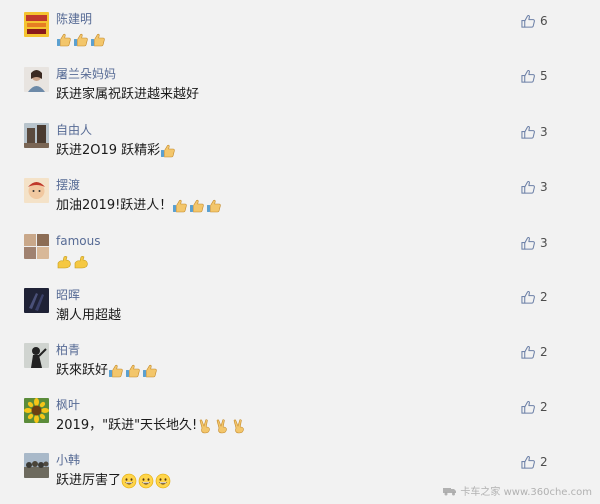 This screenshot has width=600, height=504. Describe the element at coordinates (127, 425) in the screenshot. I see `comment-text-body: 2019，"跃进"天长地久!` at that location.